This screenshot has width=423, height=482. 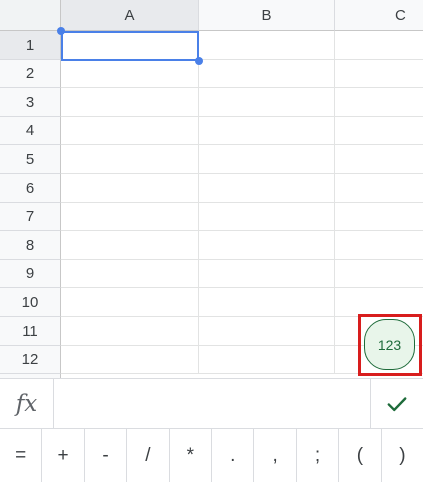 I want to click on selection-handle-bottom-right, so click(x=199, y=61).